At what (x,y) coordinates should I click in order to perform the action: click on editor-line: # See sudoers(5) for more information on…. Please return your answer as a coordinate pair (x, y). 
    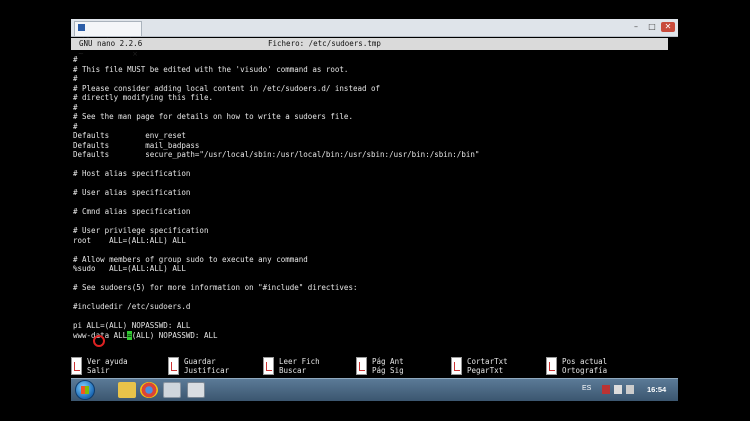
    Looking at the image, I should click on (215, 287).